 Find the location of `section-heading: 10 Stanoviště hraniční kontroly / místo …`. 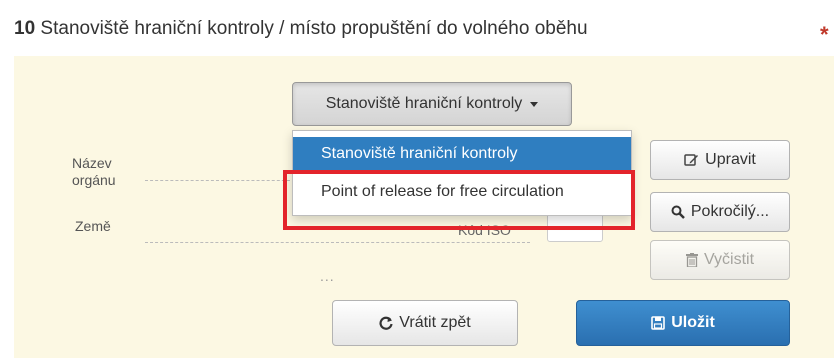

section-heading: 10 Stanoviště hraniční kontroly / místo … is located at coordinates (301, 29).